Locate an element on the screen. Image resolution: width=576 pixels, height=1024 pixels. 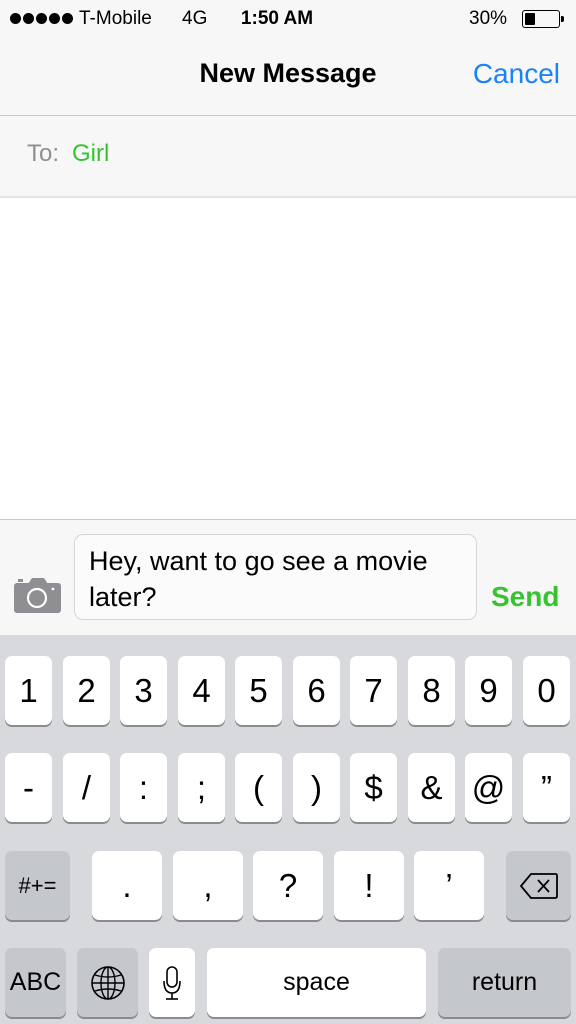
battery-level is located at coordinates (530, 19).